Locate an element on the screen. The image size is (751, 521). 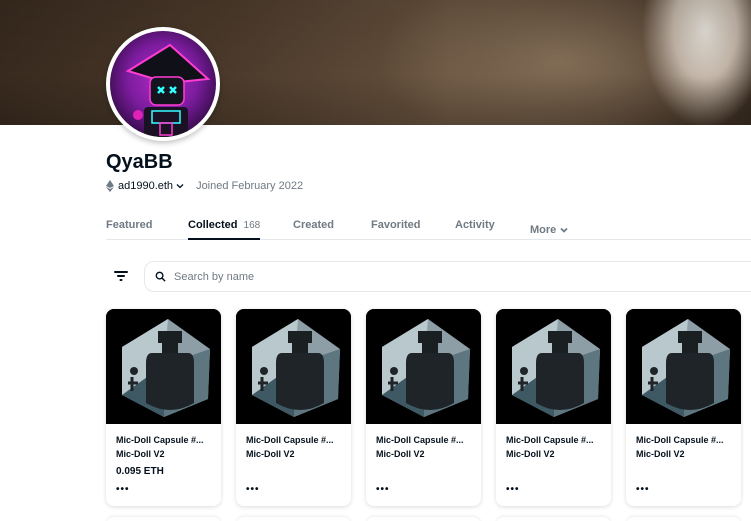
tab-label: Favorited is located at coordinates (396, 225).